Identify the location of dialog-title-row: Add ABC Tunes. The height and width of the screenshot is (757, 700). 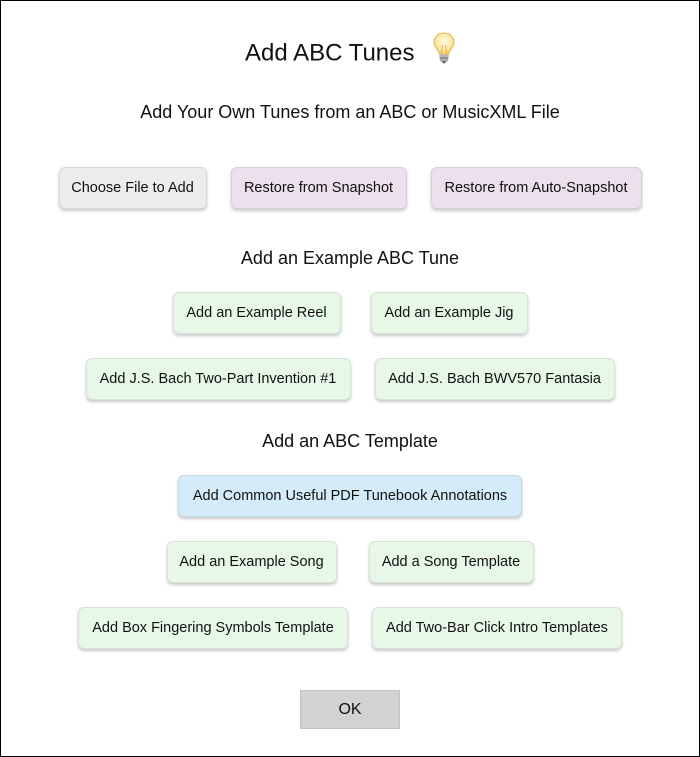
(350, 55).